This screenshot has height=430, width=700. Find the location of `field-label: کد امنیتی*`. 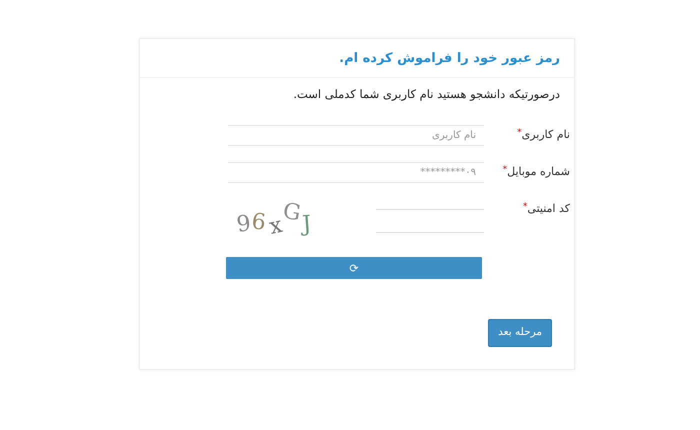

field-label: کد امنیتی* is located at coordinates (546, 208).